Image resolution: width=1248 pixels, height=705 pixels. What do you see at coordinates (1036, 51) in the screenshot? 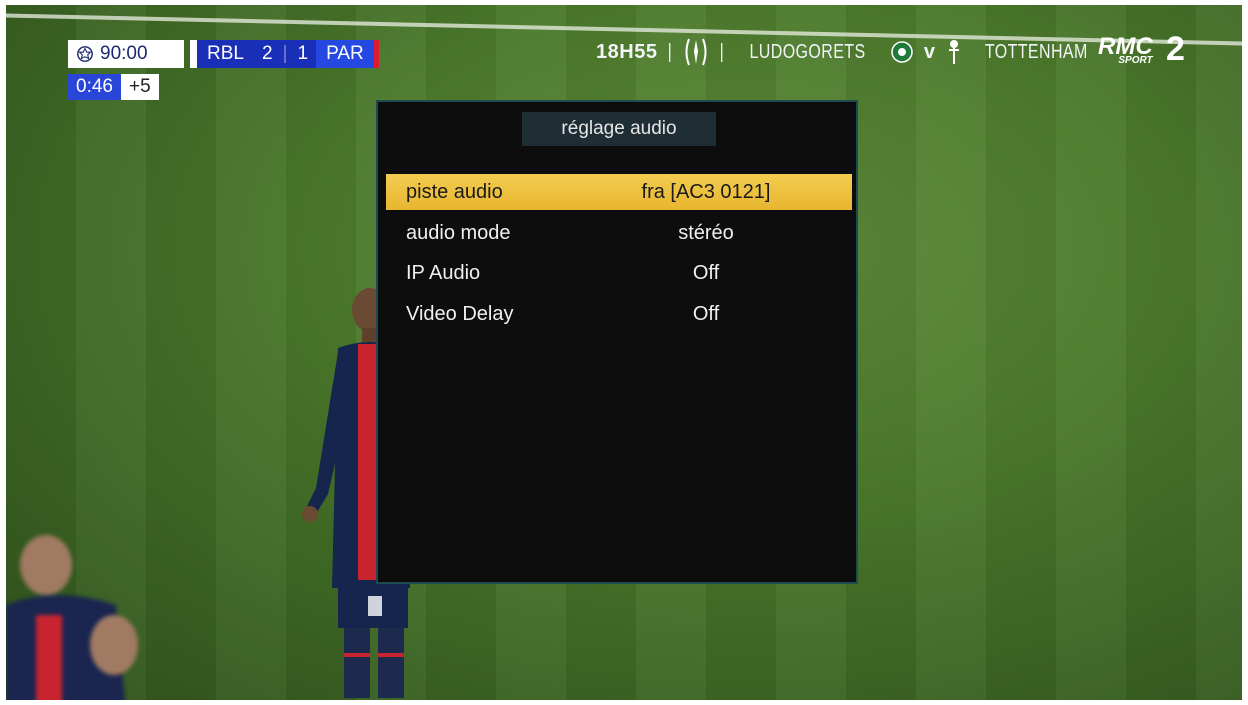
I see `promo-team-b: TOTTENHAM` at bounding box center [1036, 51].